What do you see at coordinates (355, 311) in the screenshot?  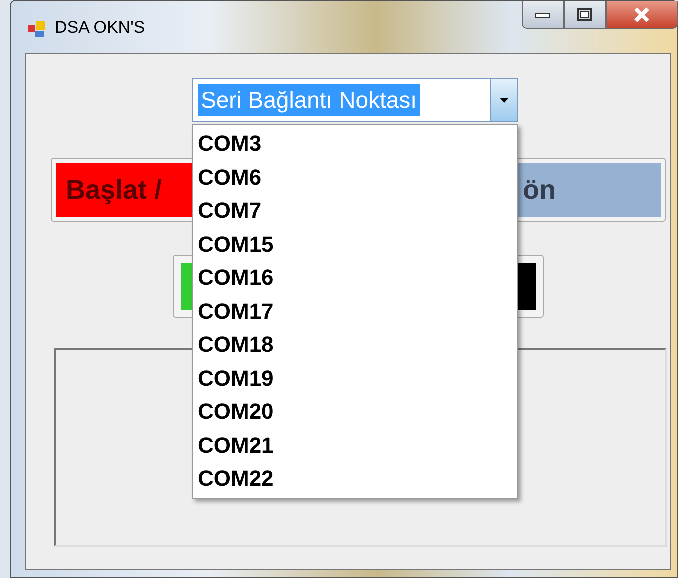 I see `dropdown-option: COM17` at bounding box center [355, 311].